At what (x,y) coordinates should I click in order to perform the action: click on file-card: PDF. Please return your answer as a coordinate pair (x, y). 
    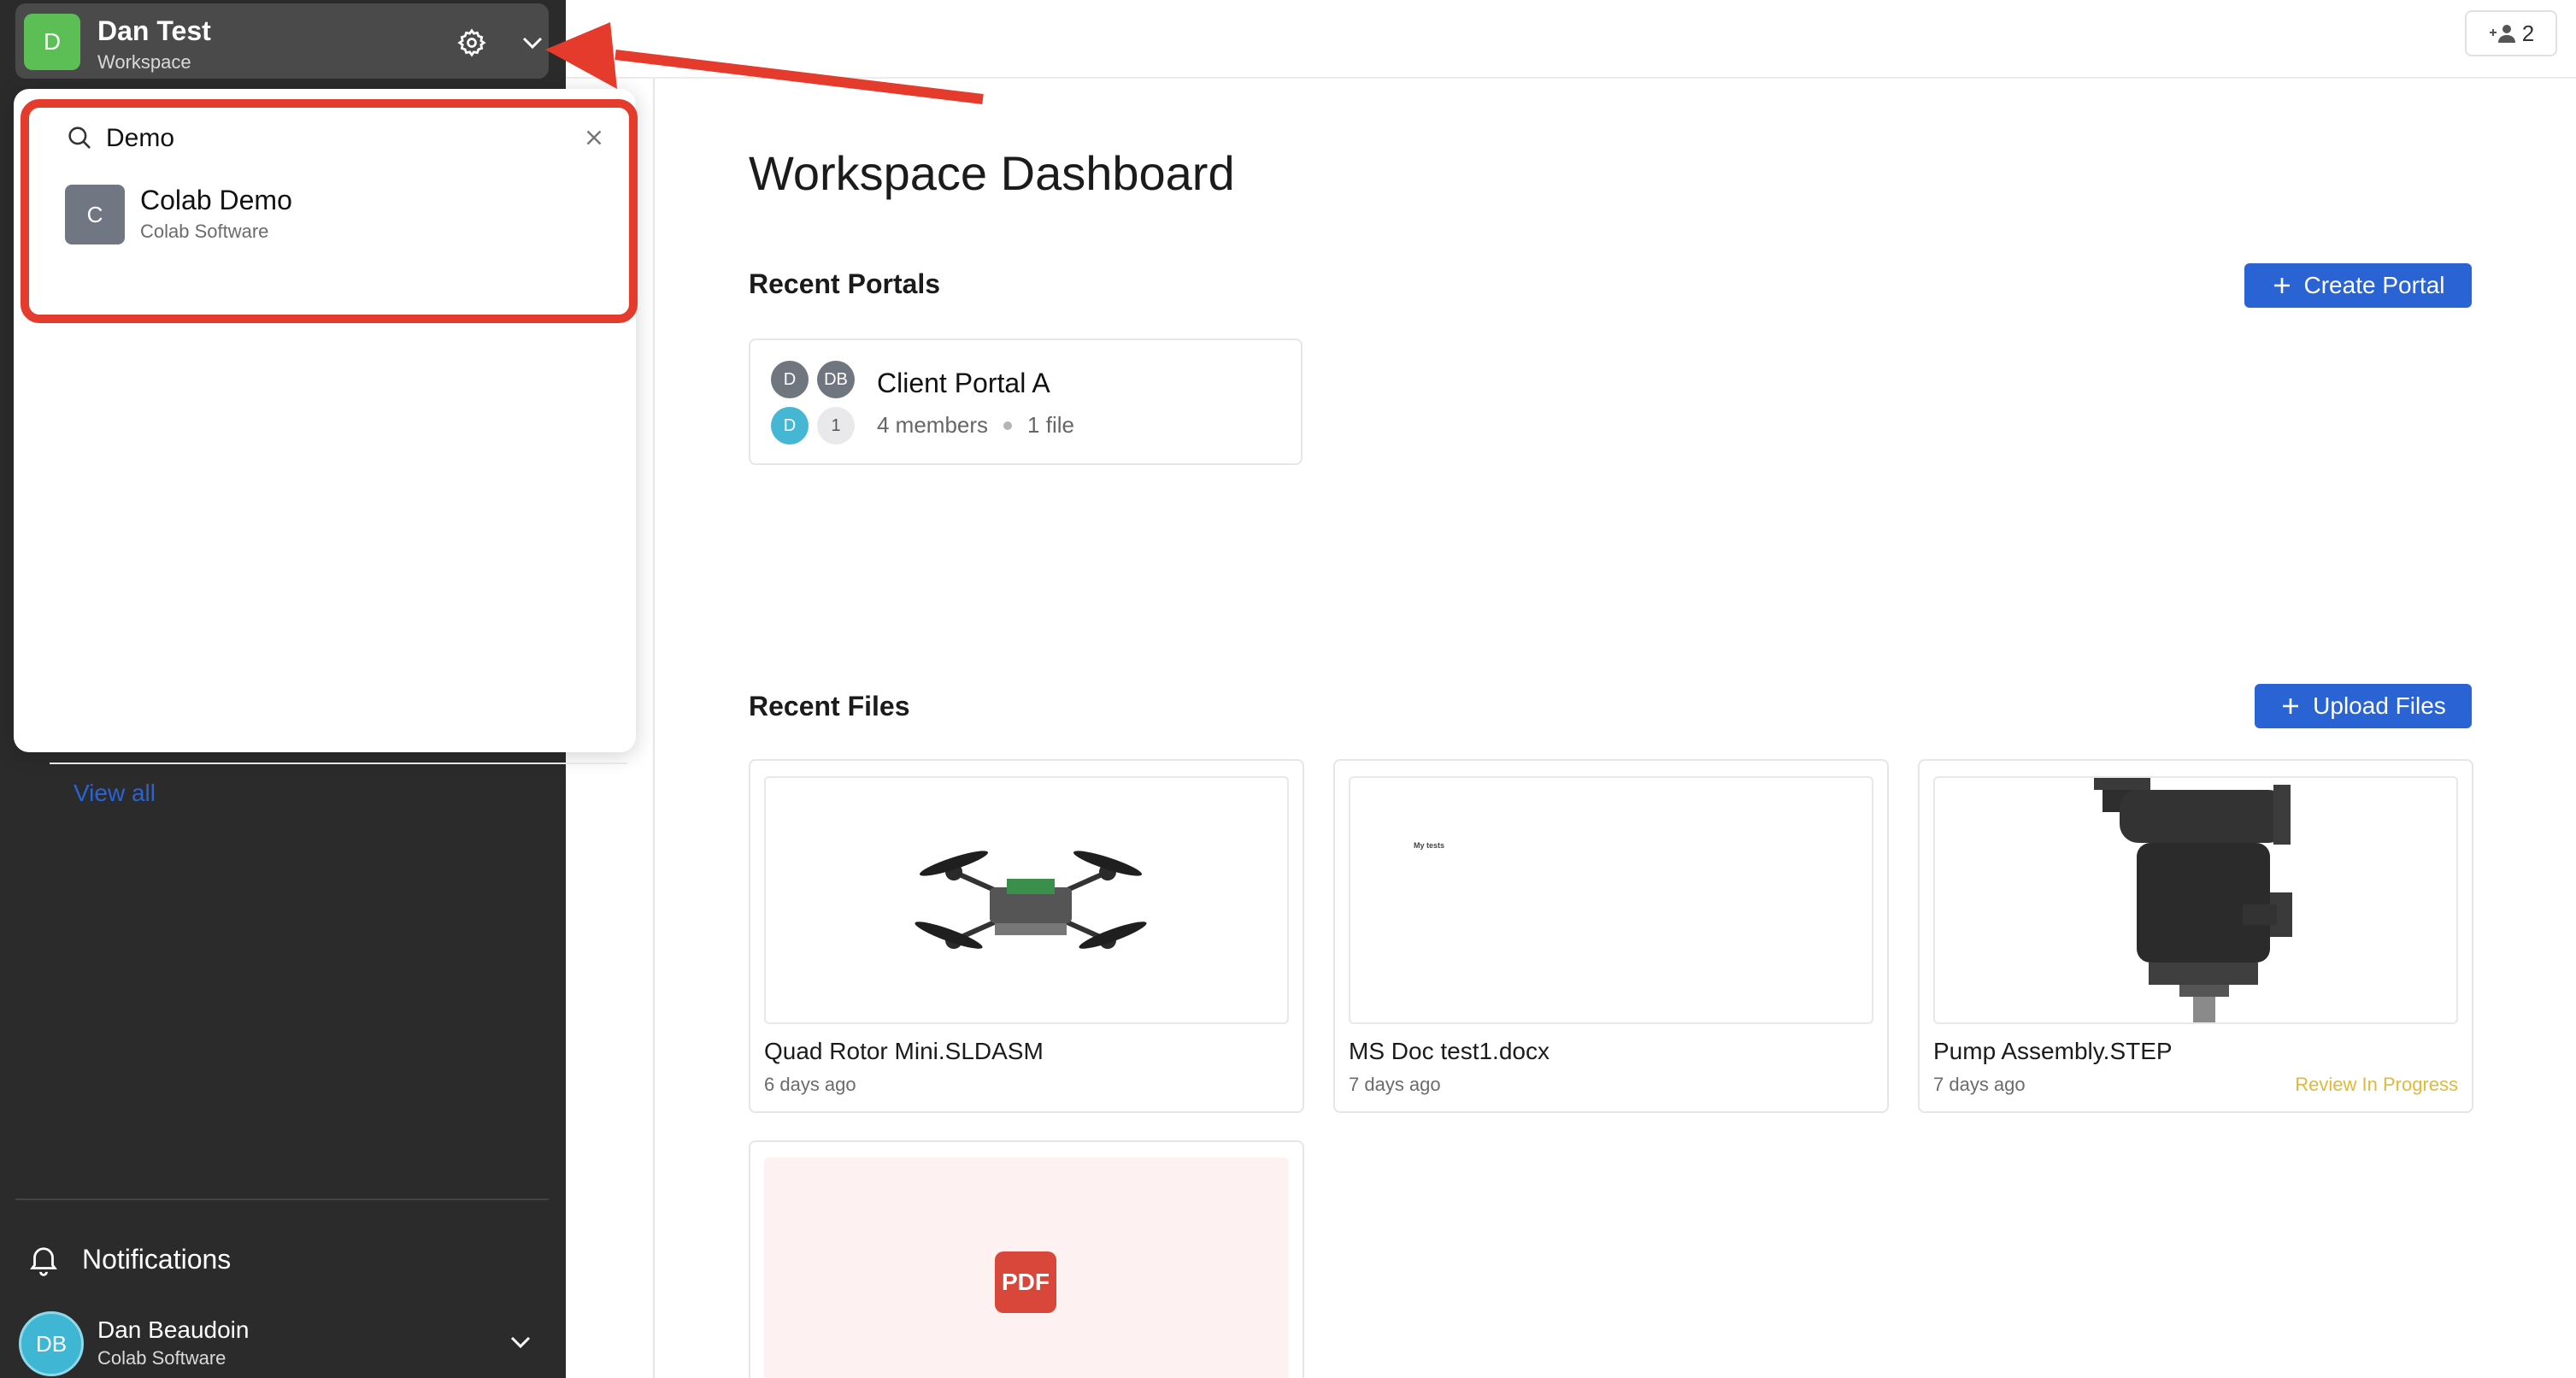
    Looking at the image, I should click on (1026, 1259).